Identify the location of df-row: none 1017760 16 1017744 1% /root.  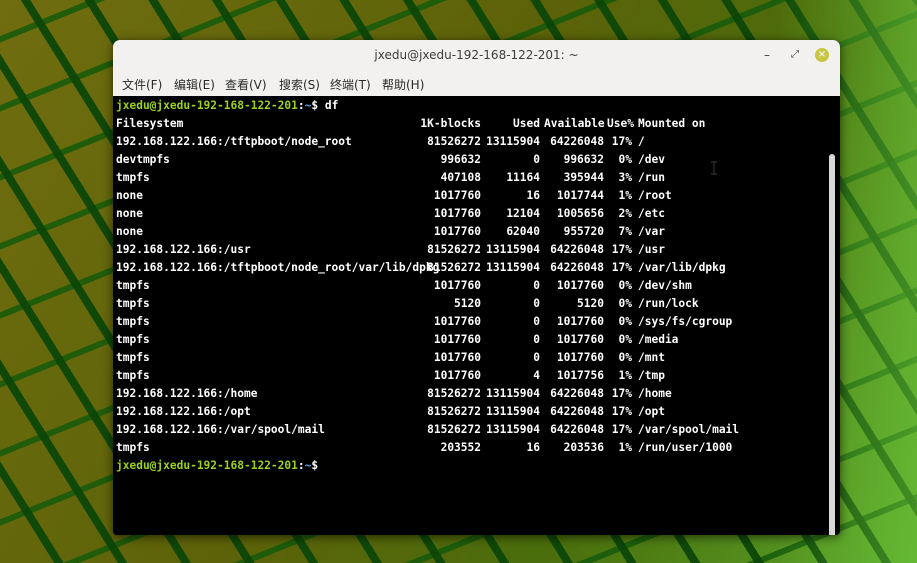
(436, 196).